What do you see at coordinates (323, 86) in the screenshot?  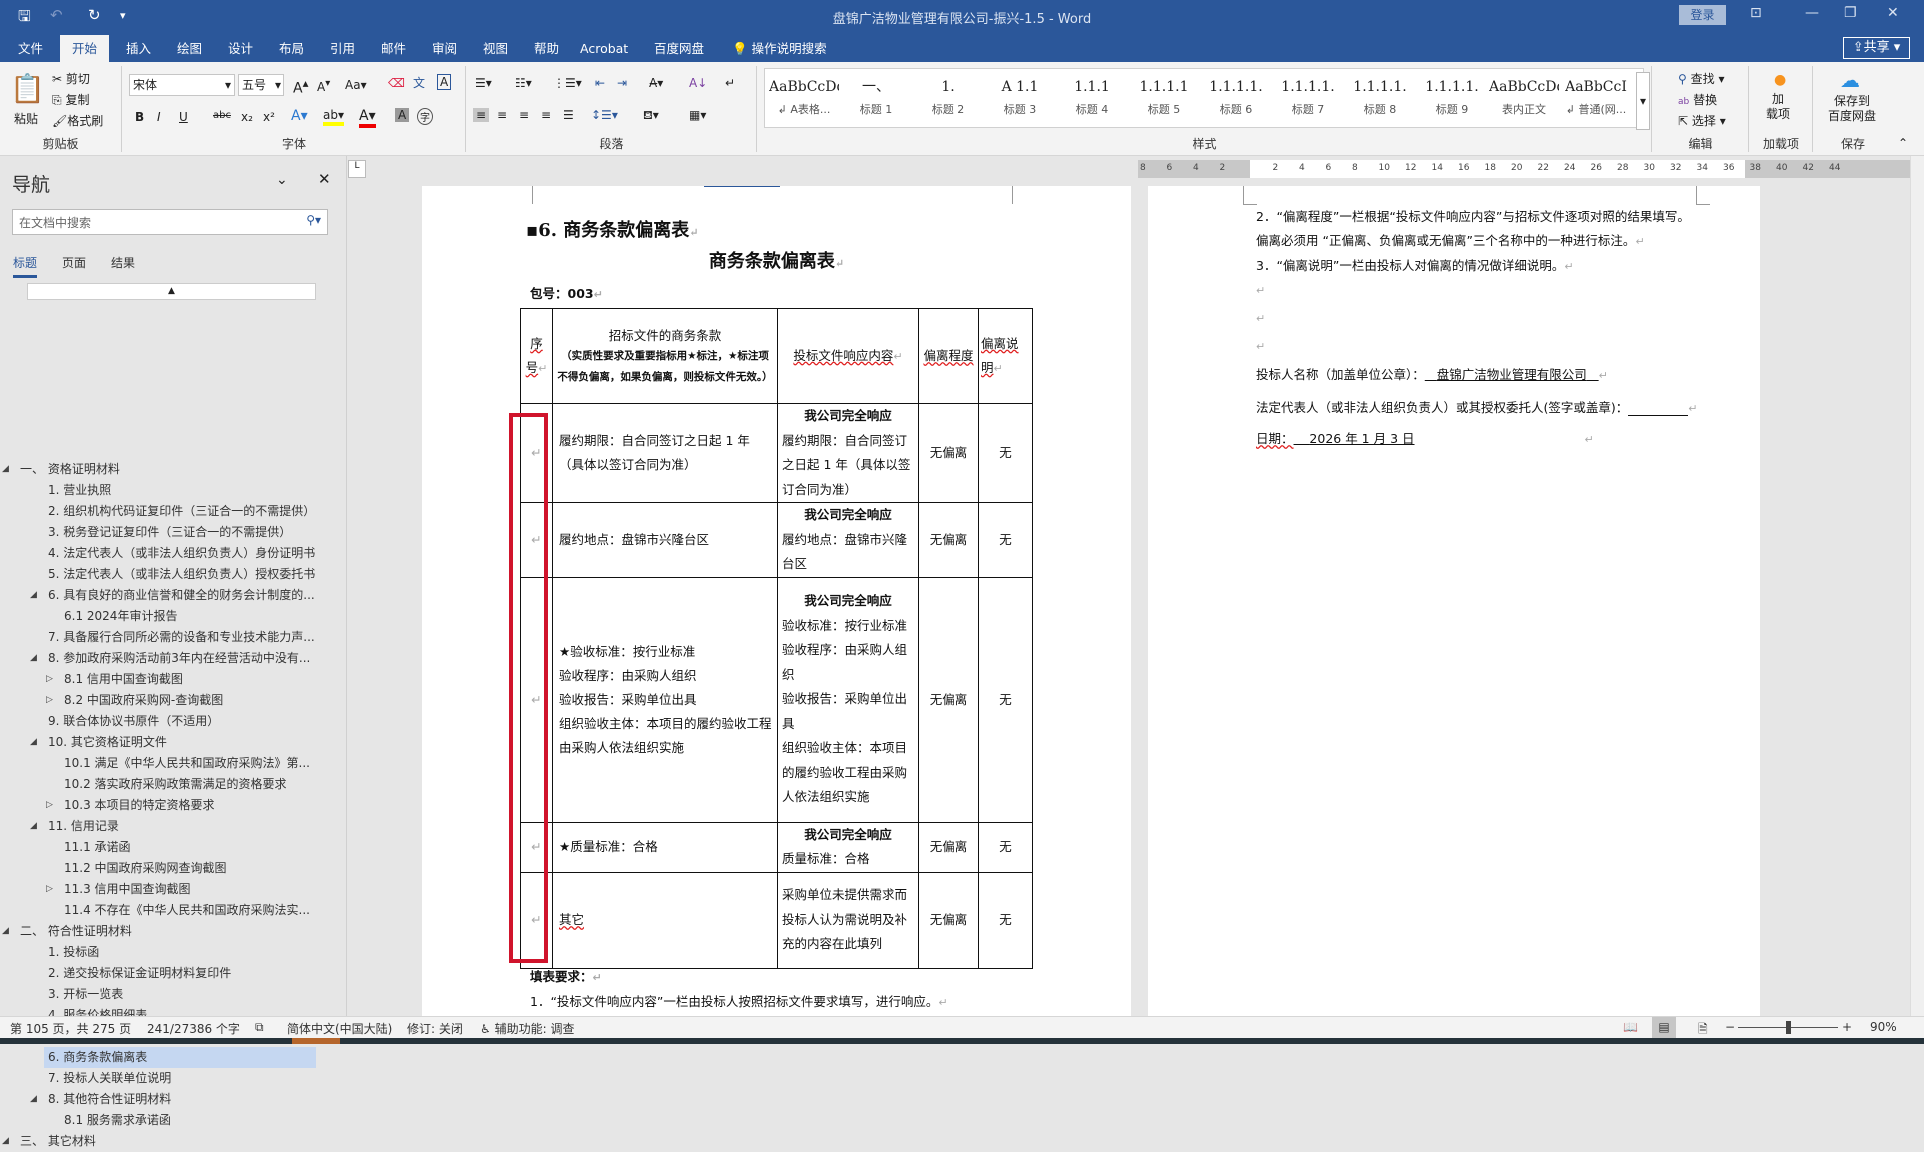 I see `shrink-font-icon: A▾` at bounding box center [323, 86].